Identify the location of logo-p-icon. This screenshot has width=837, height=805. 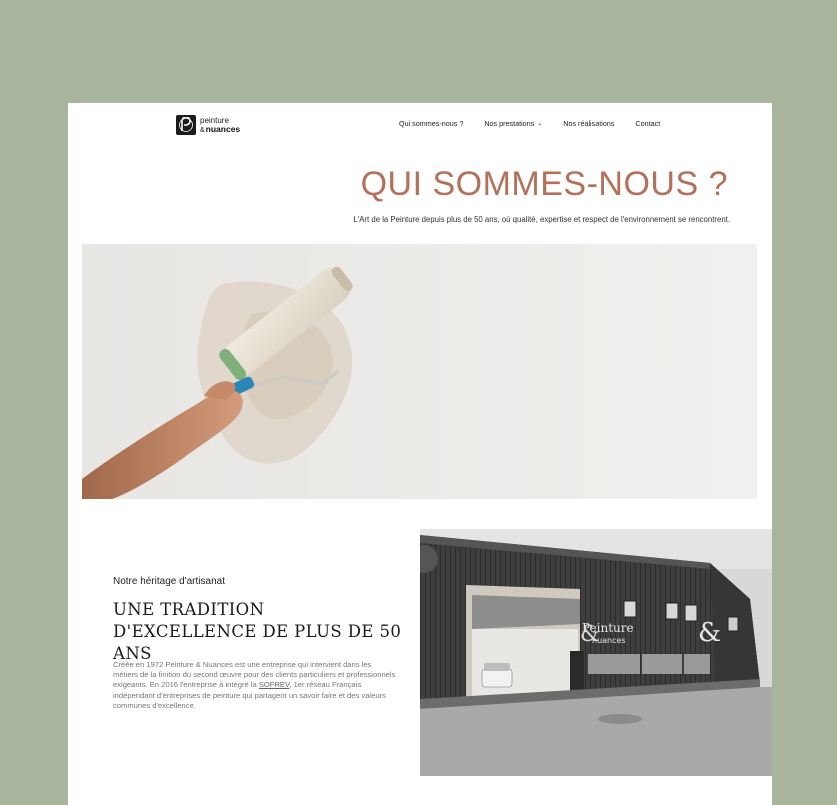
(186, 125).